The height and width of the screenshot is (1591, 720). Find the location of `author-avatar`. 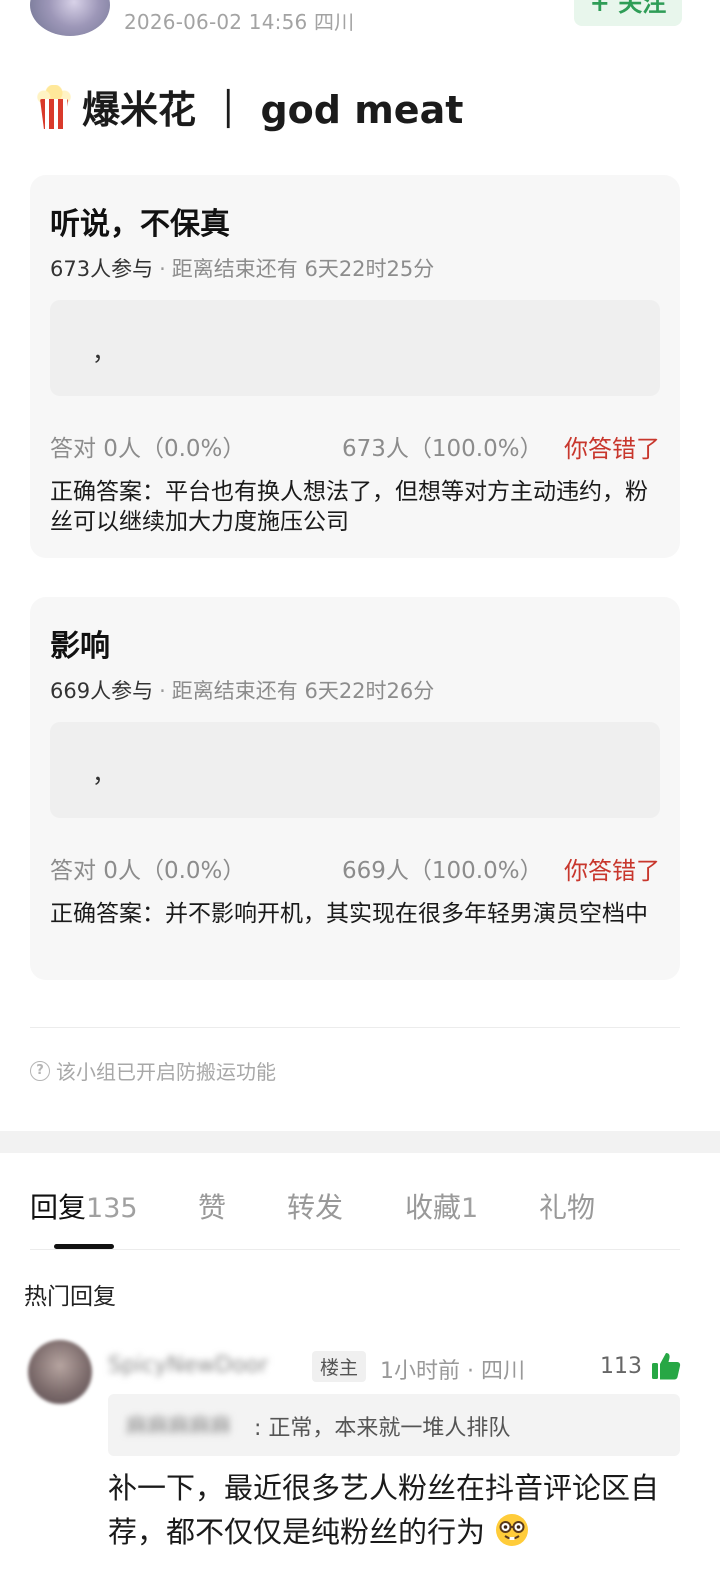

author-avatar is located at coordinates (70, 18).